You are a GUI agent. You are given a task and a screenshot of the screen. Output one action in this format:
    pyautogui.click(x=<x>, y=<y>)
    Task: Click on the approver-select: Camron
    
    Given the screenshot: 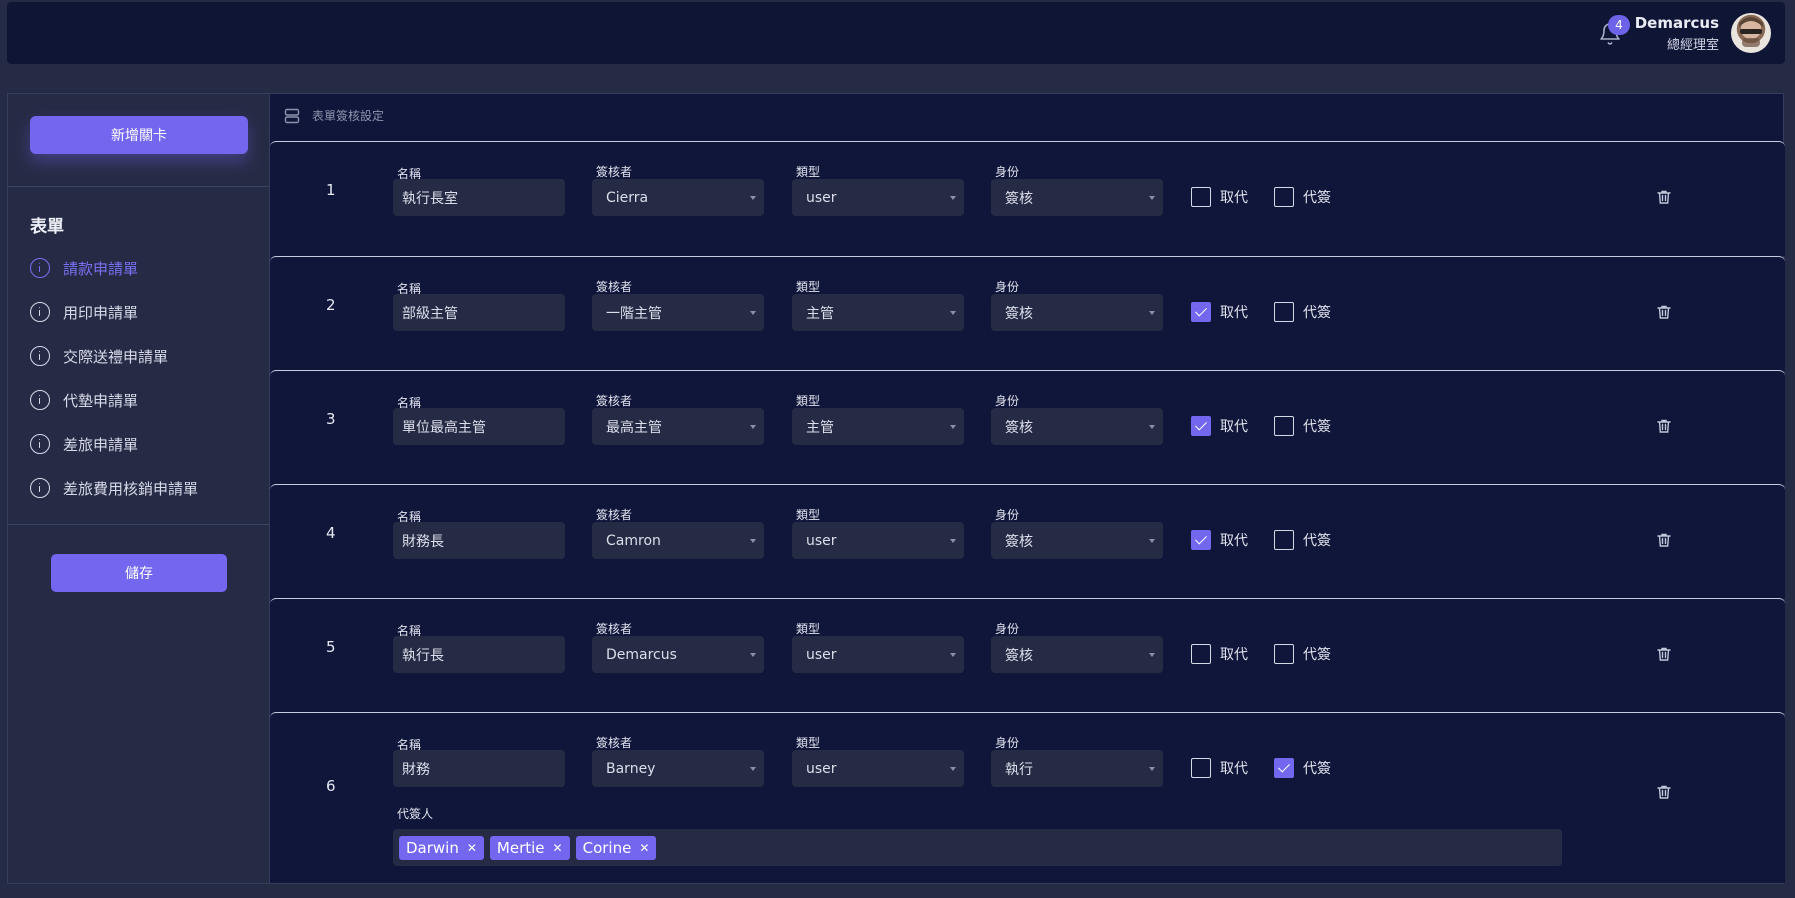 What is the action you would take?
    pyautogui.click(x=678, y=540)
    